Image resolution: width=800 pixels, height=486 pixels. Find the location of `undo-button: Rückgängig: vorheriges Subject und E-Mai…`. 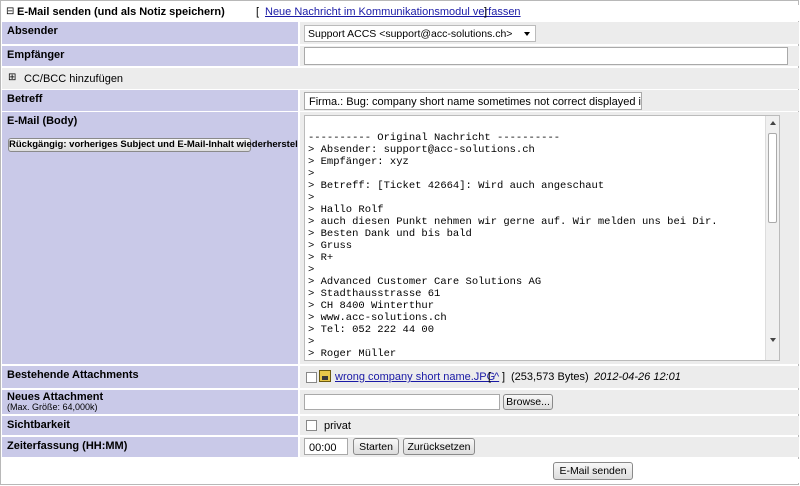

undo-button: Rückgängig: vorheriges Subject und E-Mai… is located at coordinates (159, 145).